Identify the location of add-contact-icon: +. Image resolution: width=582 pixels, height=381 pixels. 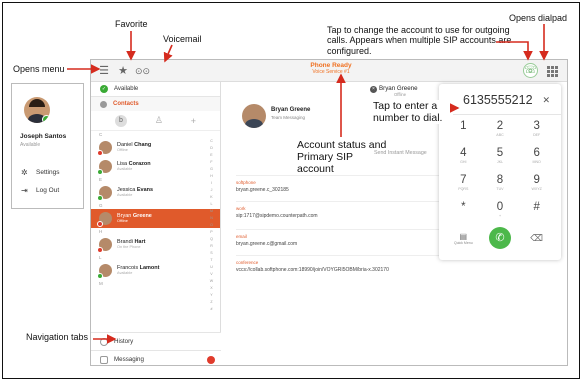
(193, 121).